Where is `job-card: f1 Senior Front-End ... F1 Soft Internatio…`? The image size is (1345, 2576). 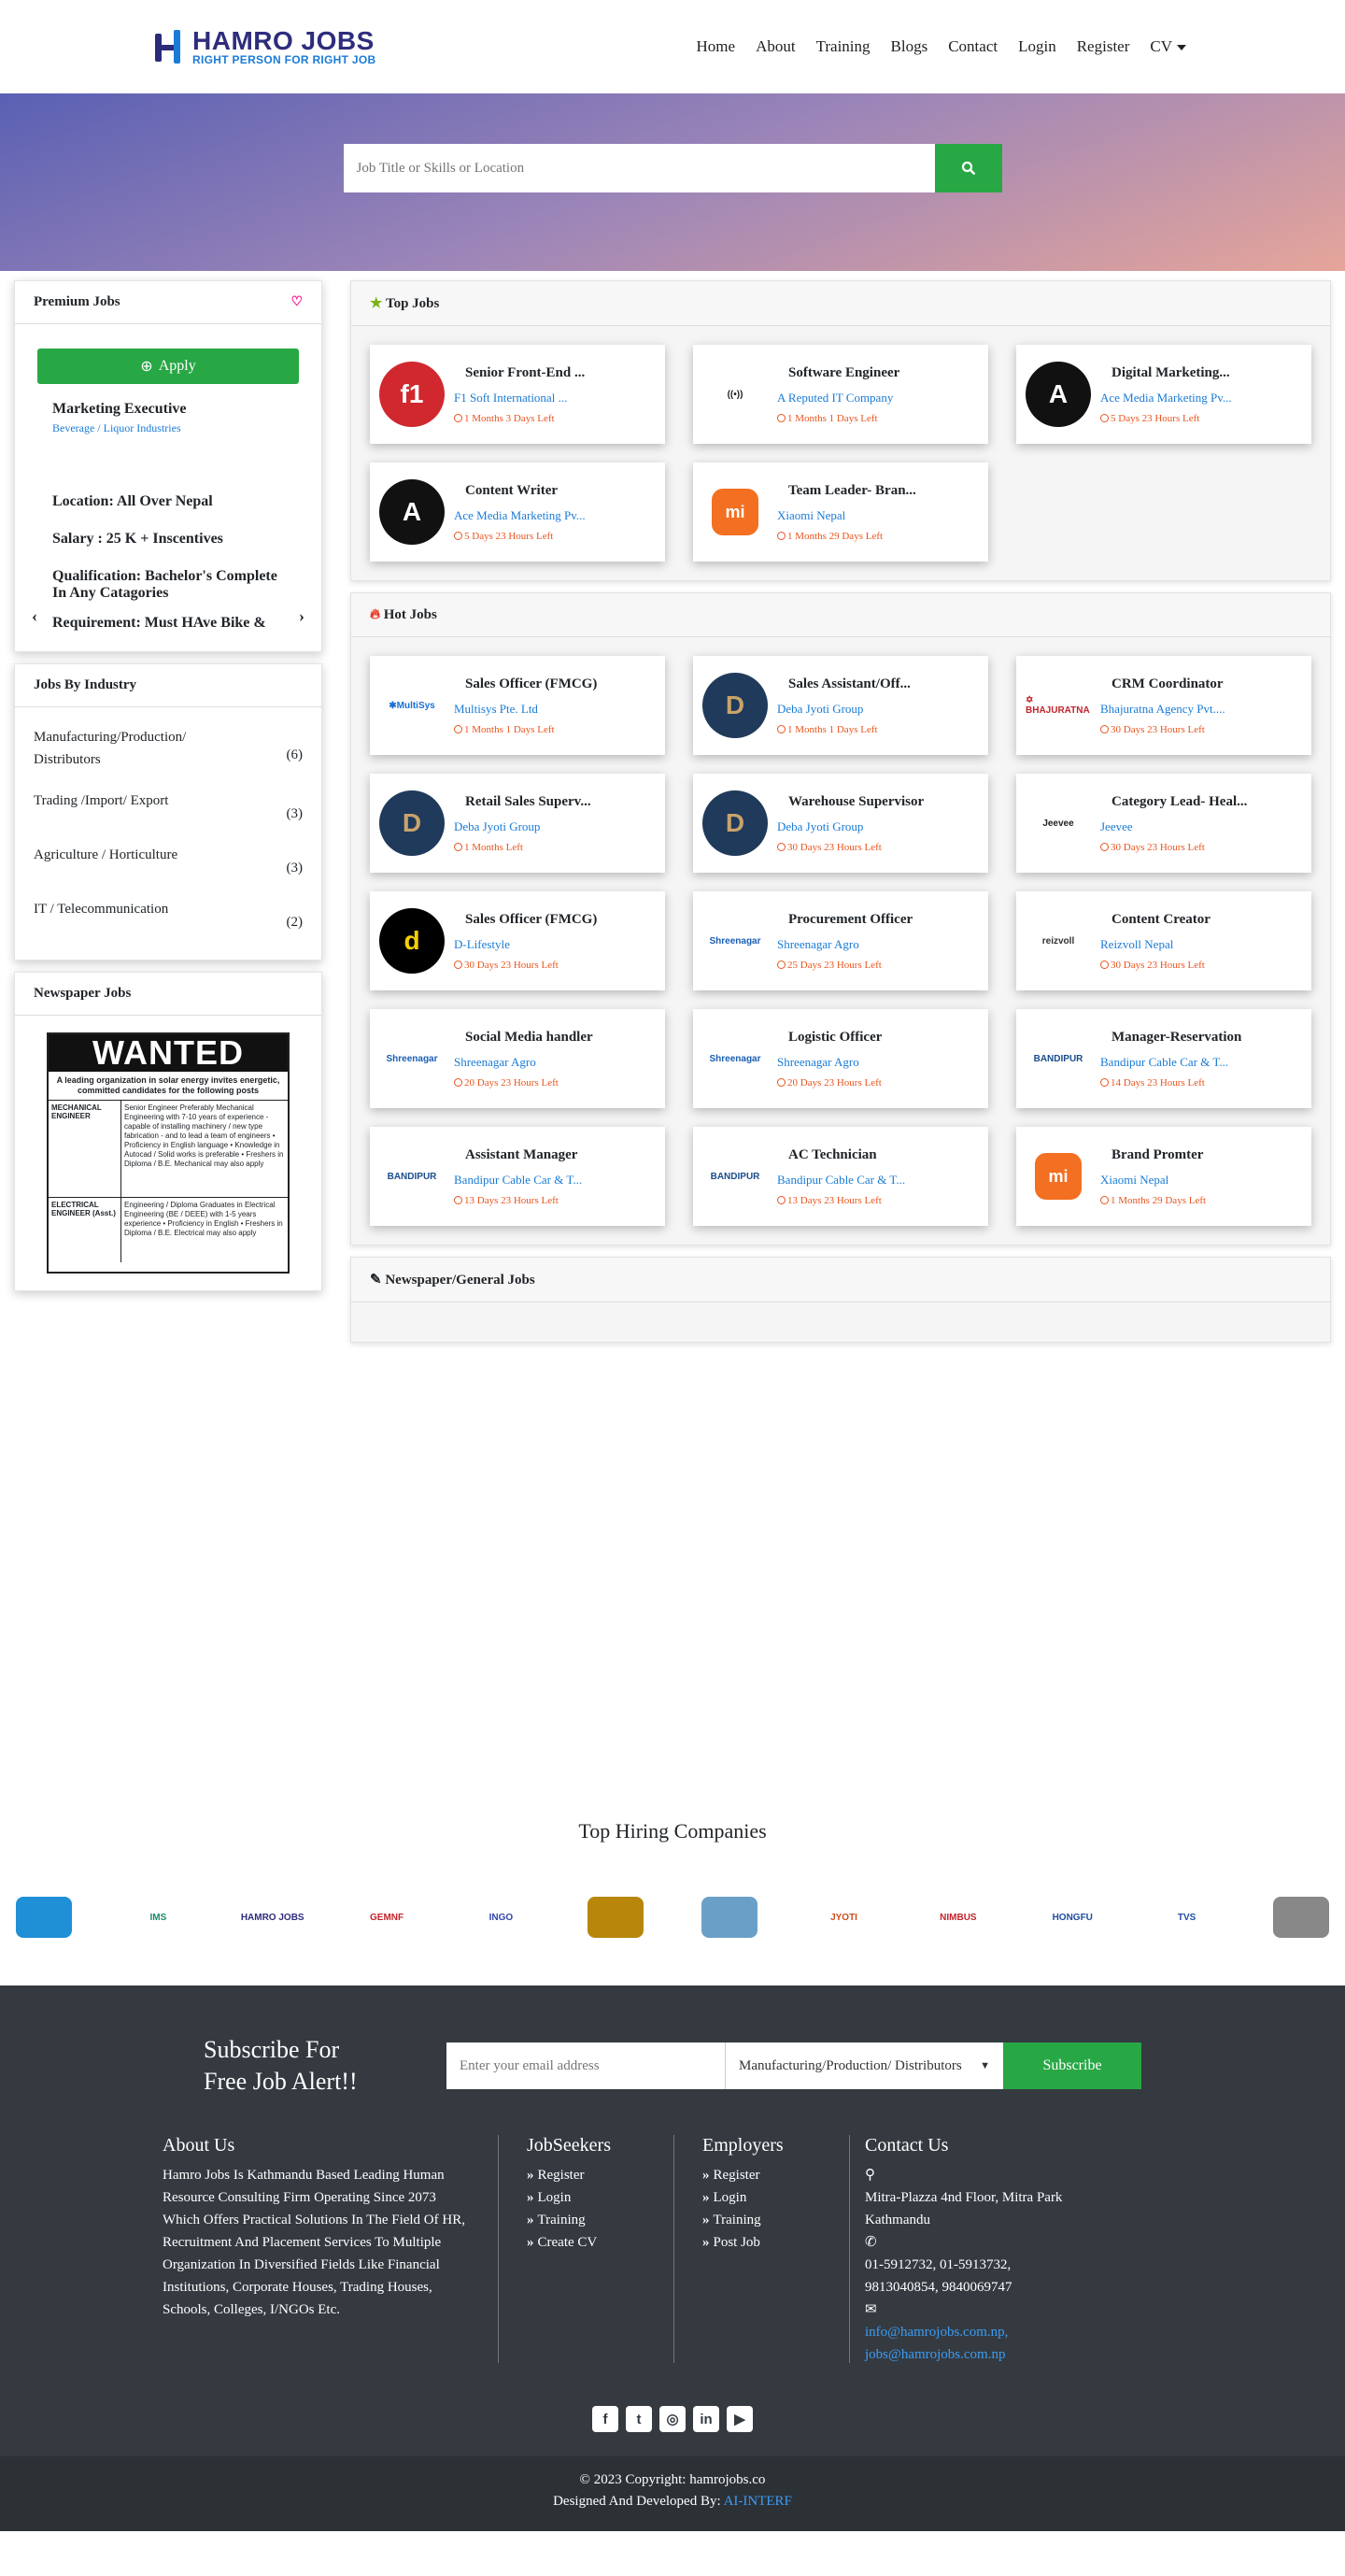
job-card: f1 Senior Front-End ... F1 Soft Internatio… is located at coordinates (517, 394).